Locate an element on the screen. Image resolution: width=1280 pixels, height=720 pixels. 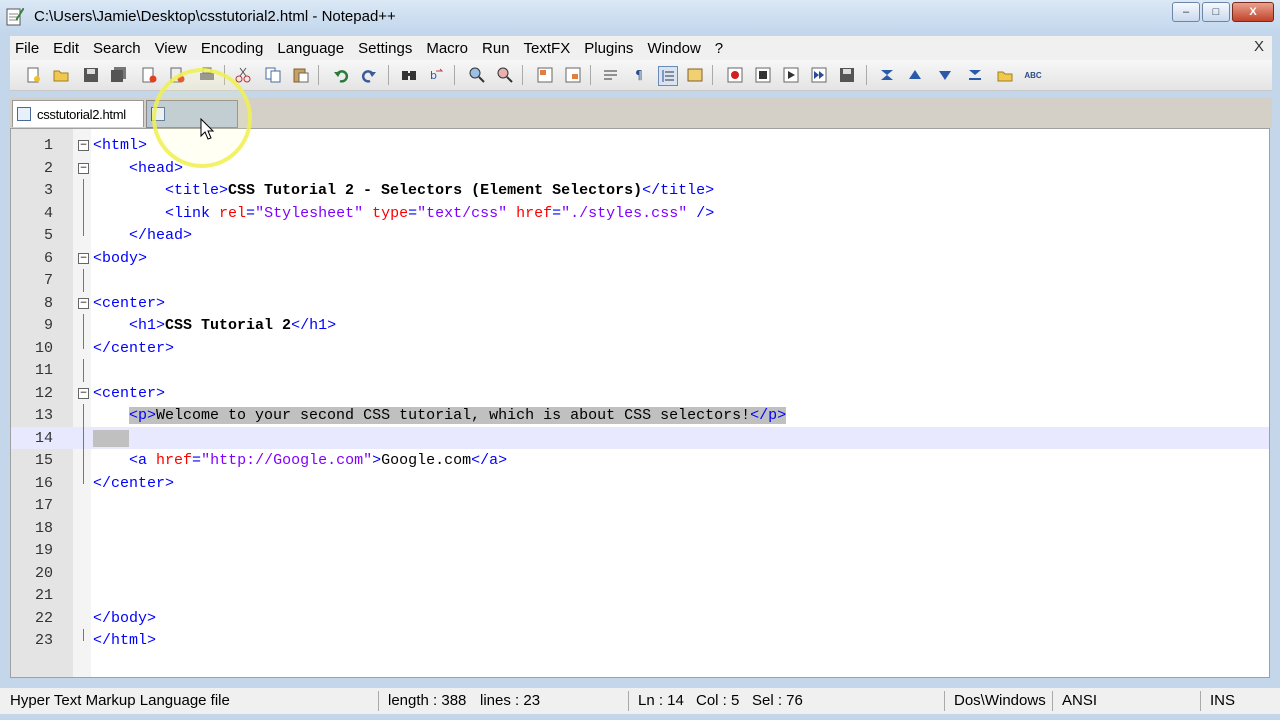
menu-view: View is located at coordinates (171, 48).